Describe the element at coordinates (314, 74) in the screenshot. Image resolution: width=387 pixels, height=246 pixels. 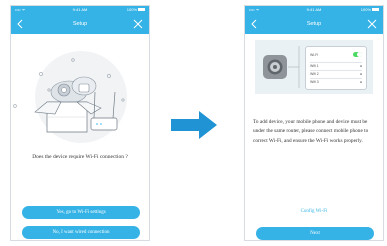
I see `wifi-network-name: Wifi 2` at that location.